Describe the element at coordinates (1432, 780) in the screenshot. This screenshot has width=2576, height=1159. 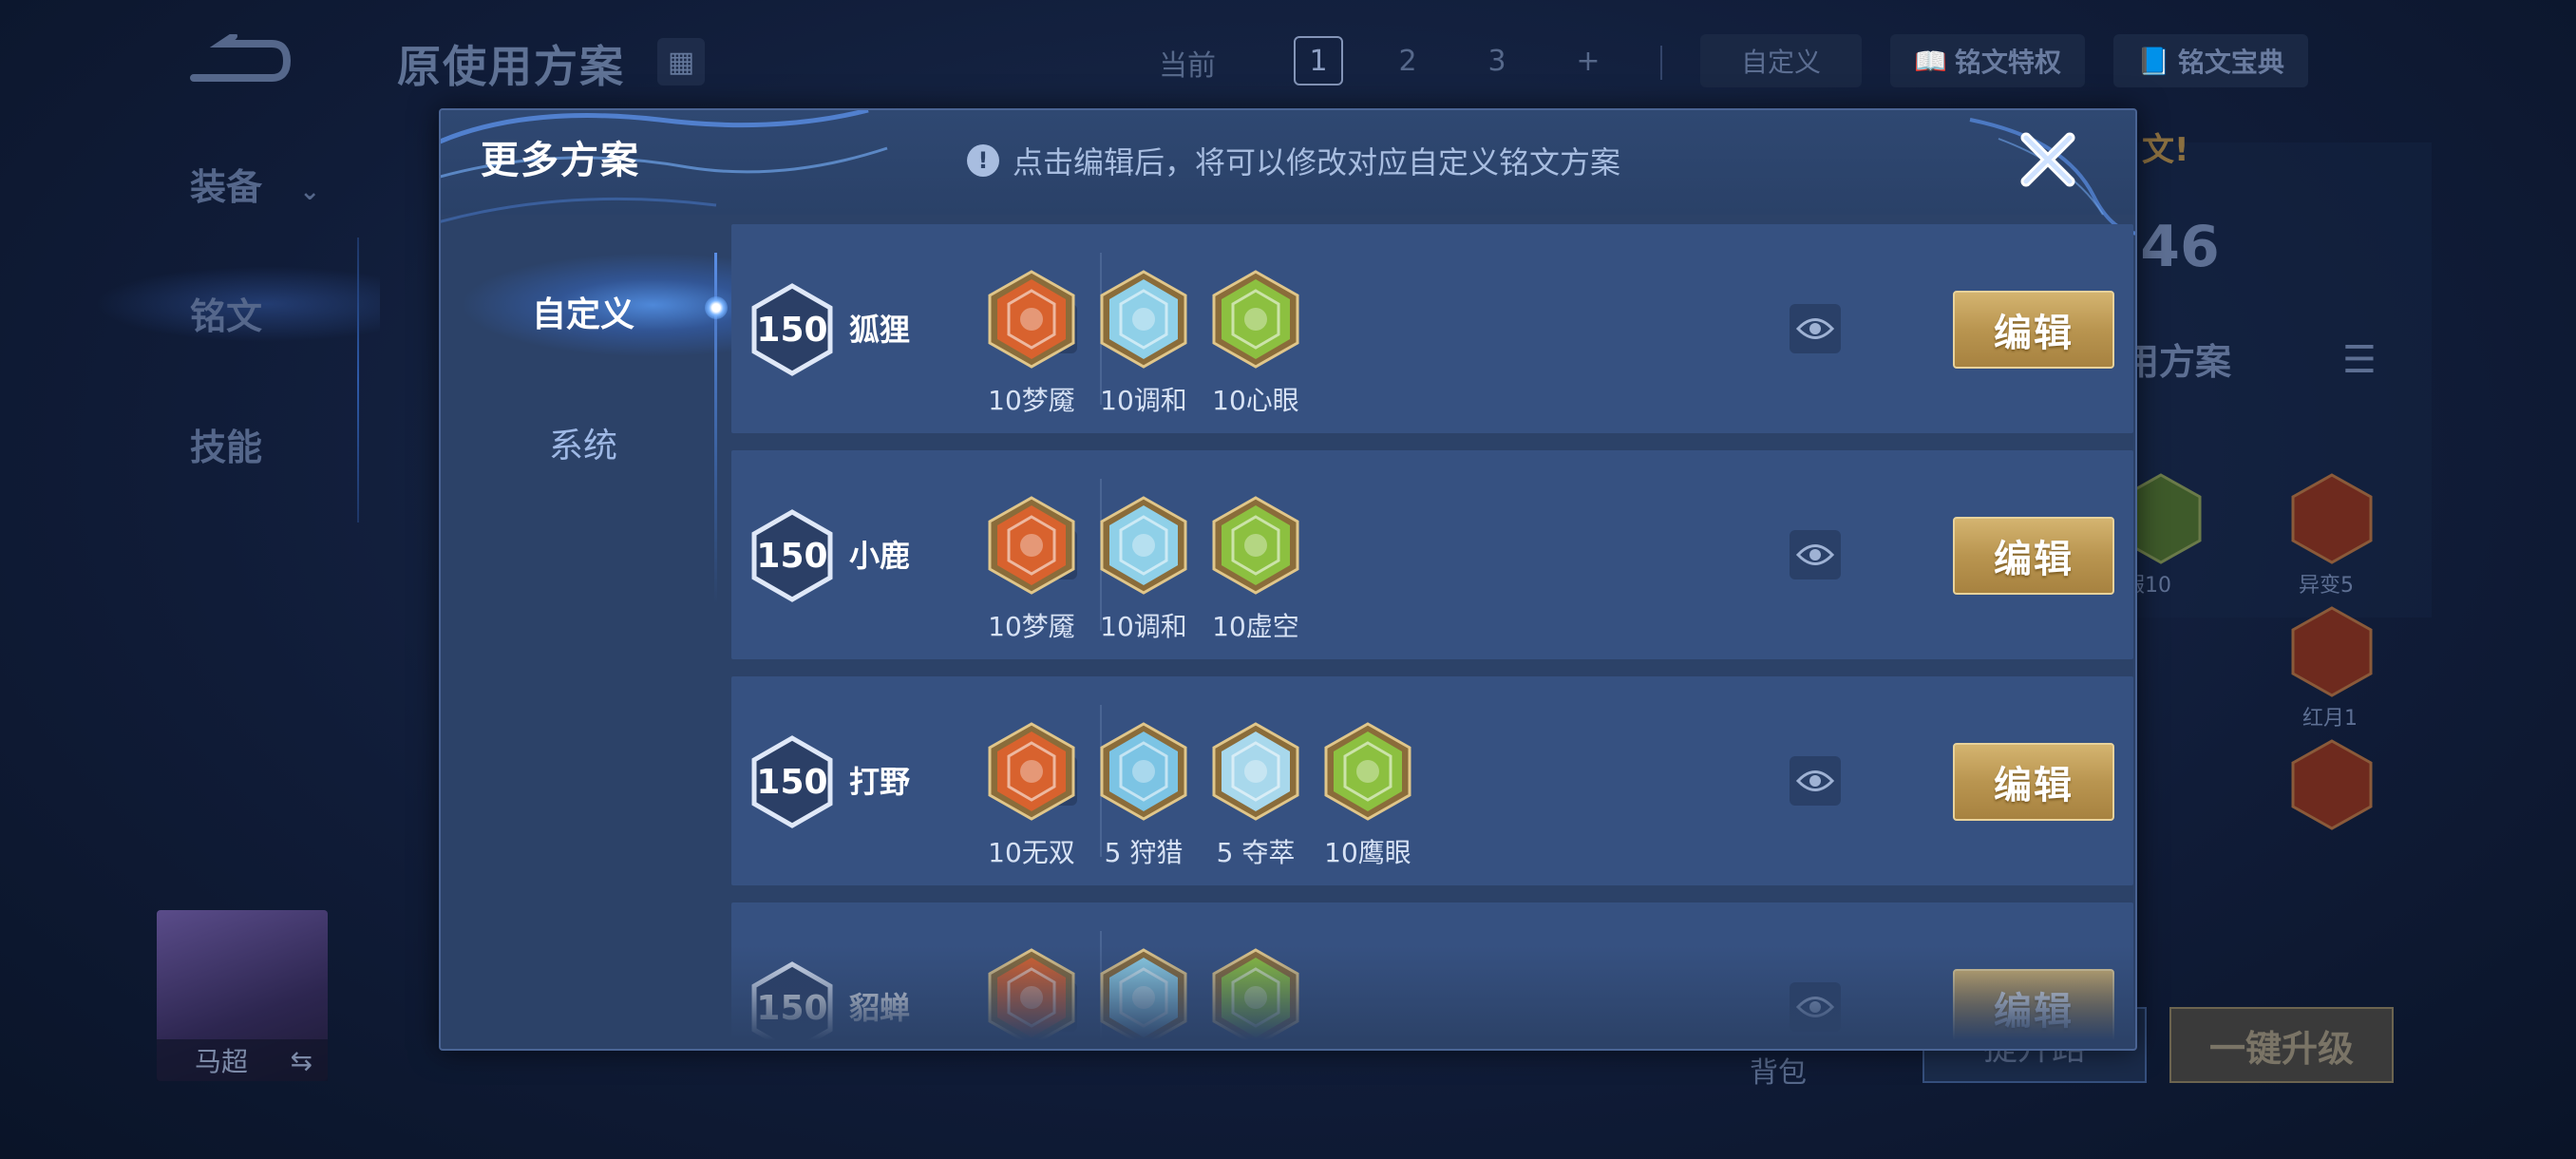
I see `plan-row: 150 打野 10无双 5 狩猎 5 夺萃 10鹰眼 编辑` at that location.